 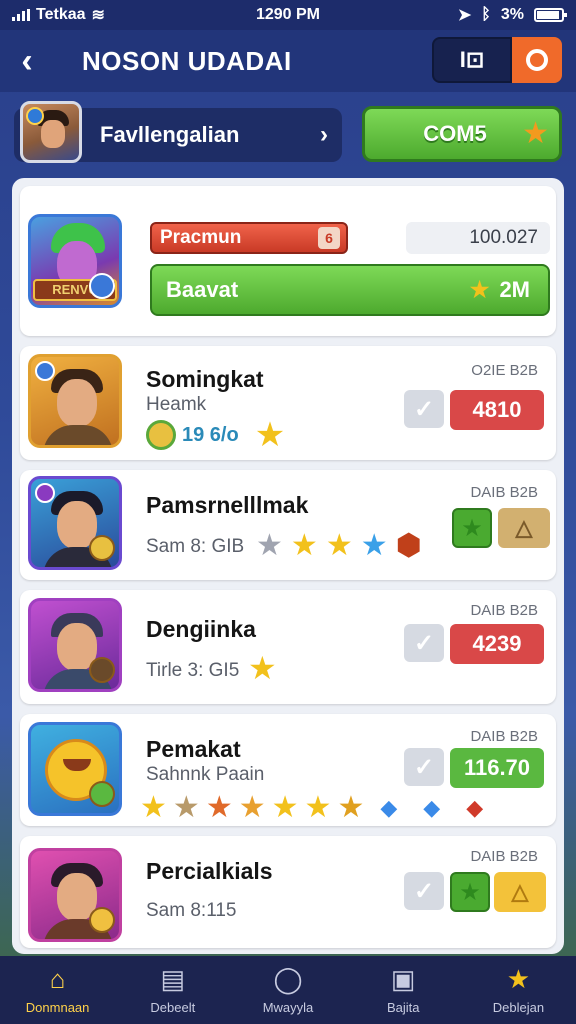 I want to click on tab-home: ⌂ Donmnaan, so click(x=57, y=990).